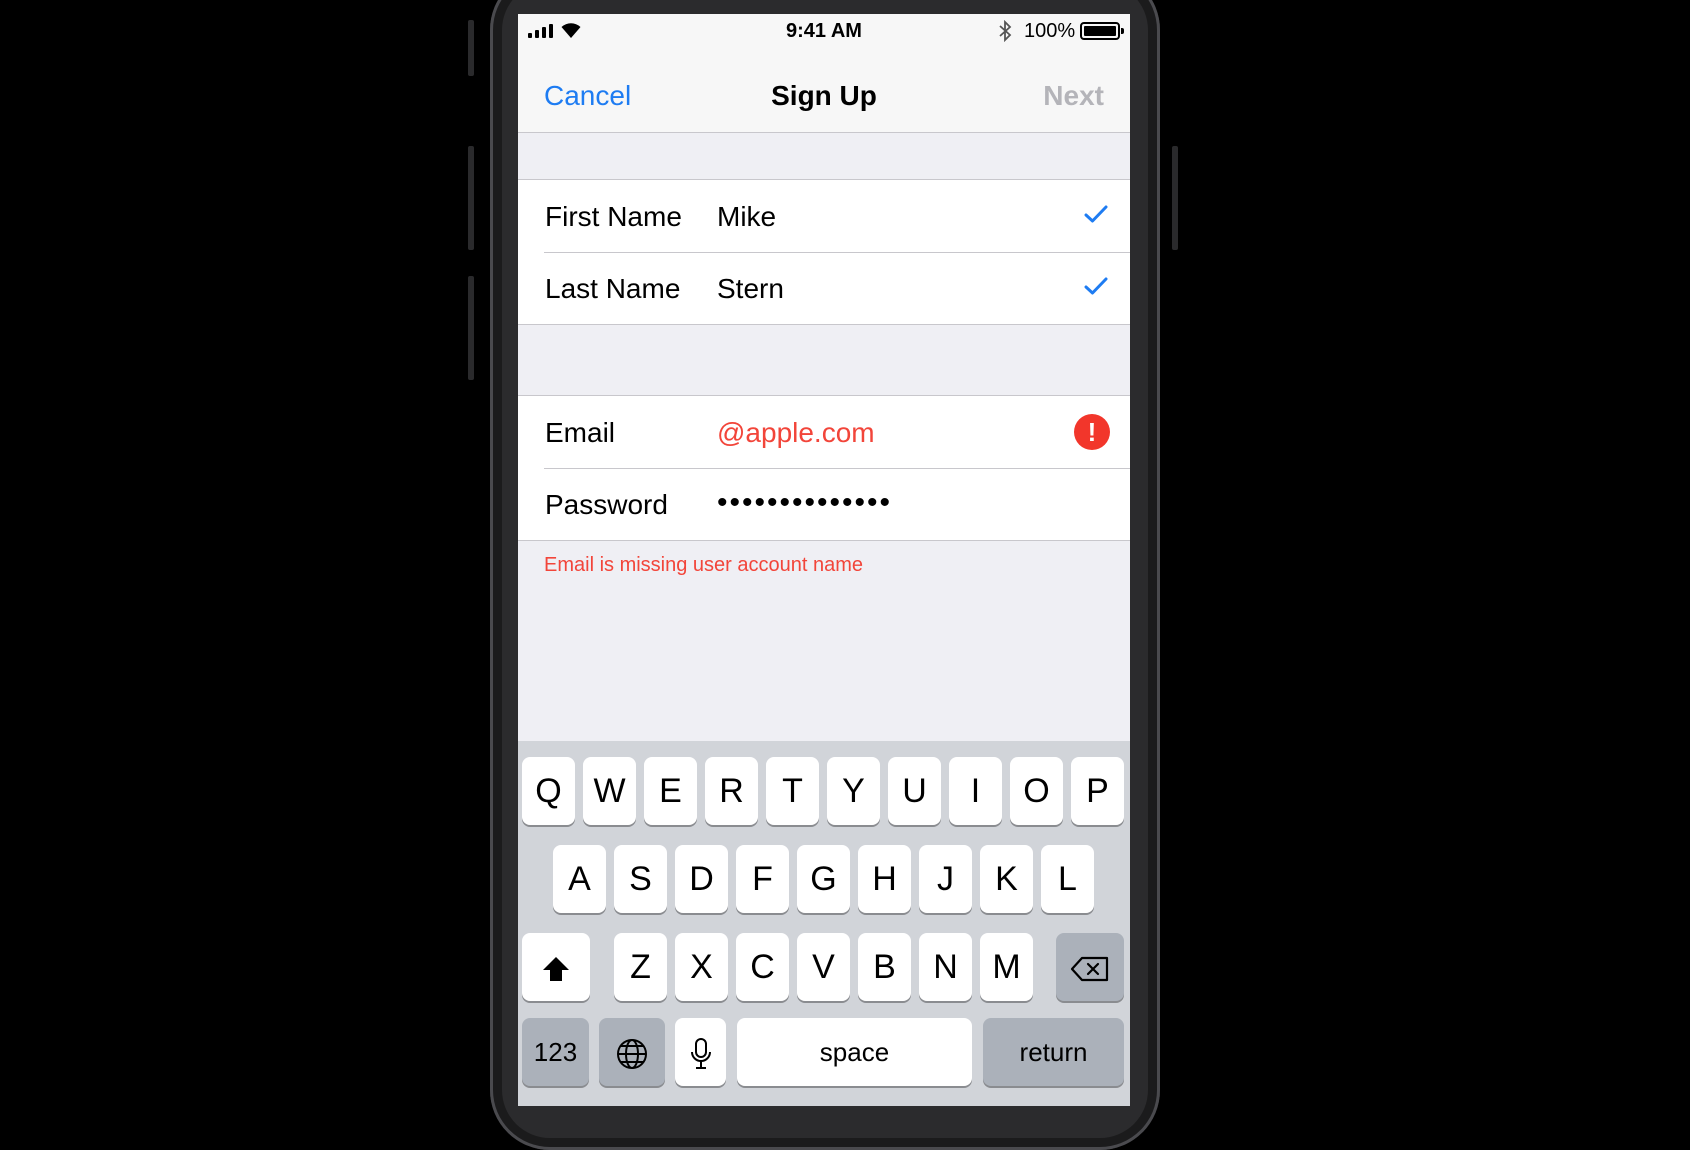  I want to click on return-key: return, so click(1053, 1052).